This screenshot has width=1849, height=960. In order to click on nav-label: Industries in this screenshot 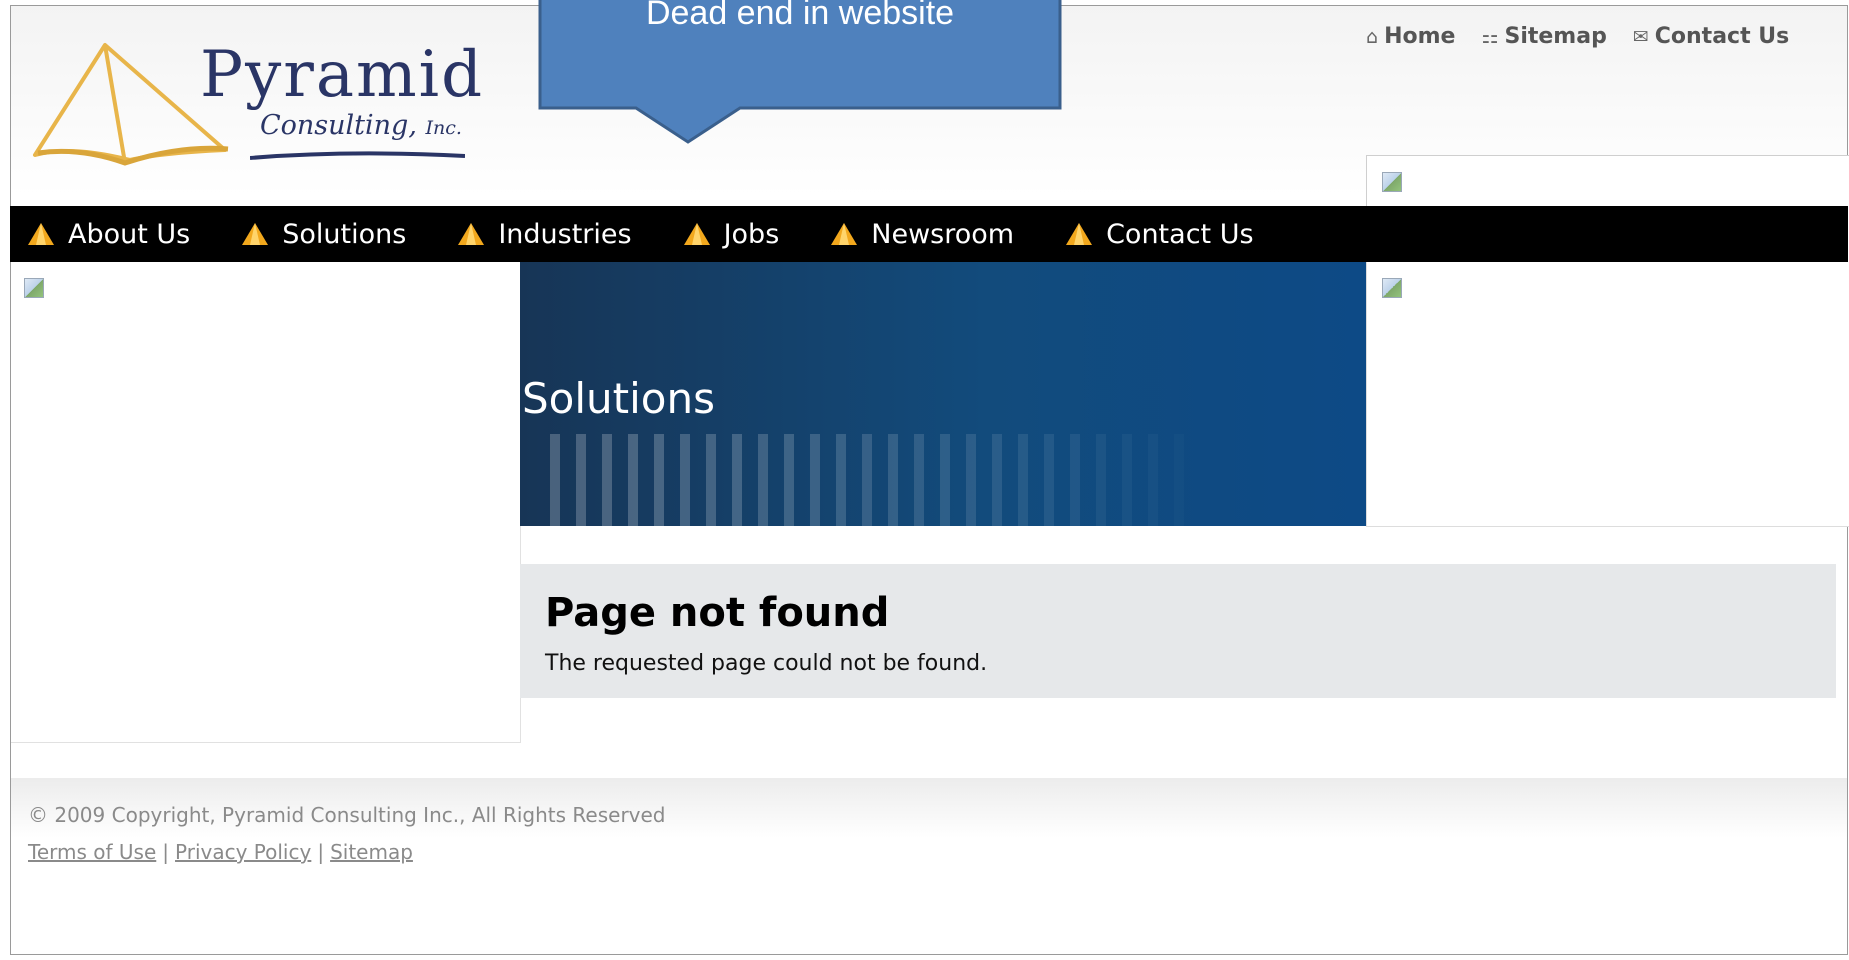, I will do `click(565, 234)`.